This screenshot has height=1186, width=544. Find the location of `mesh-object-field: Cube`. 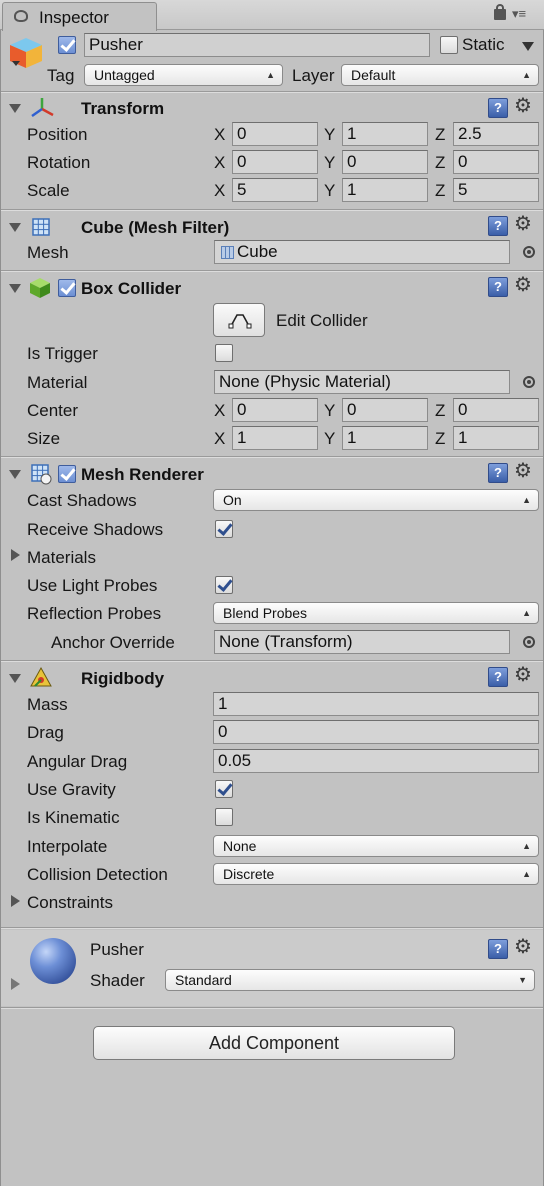

mesh-object-field: Cube is located at coordinates (362, 252).